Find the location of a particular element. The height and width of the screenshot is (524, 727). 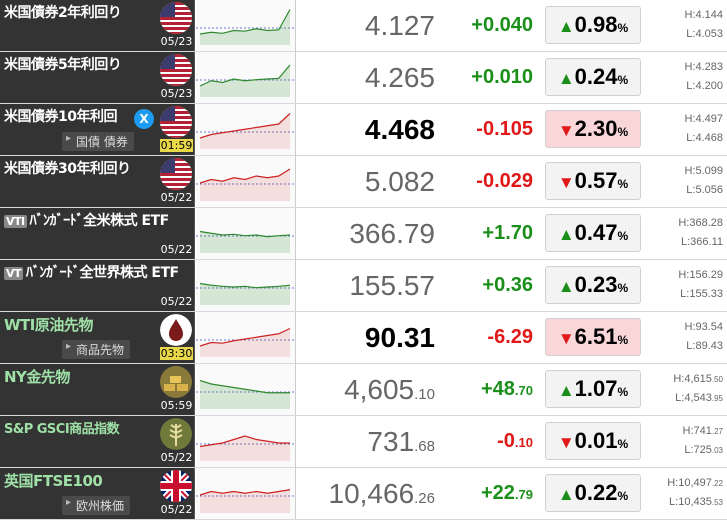

change: +1.70 is located at coordinates (507, 233).